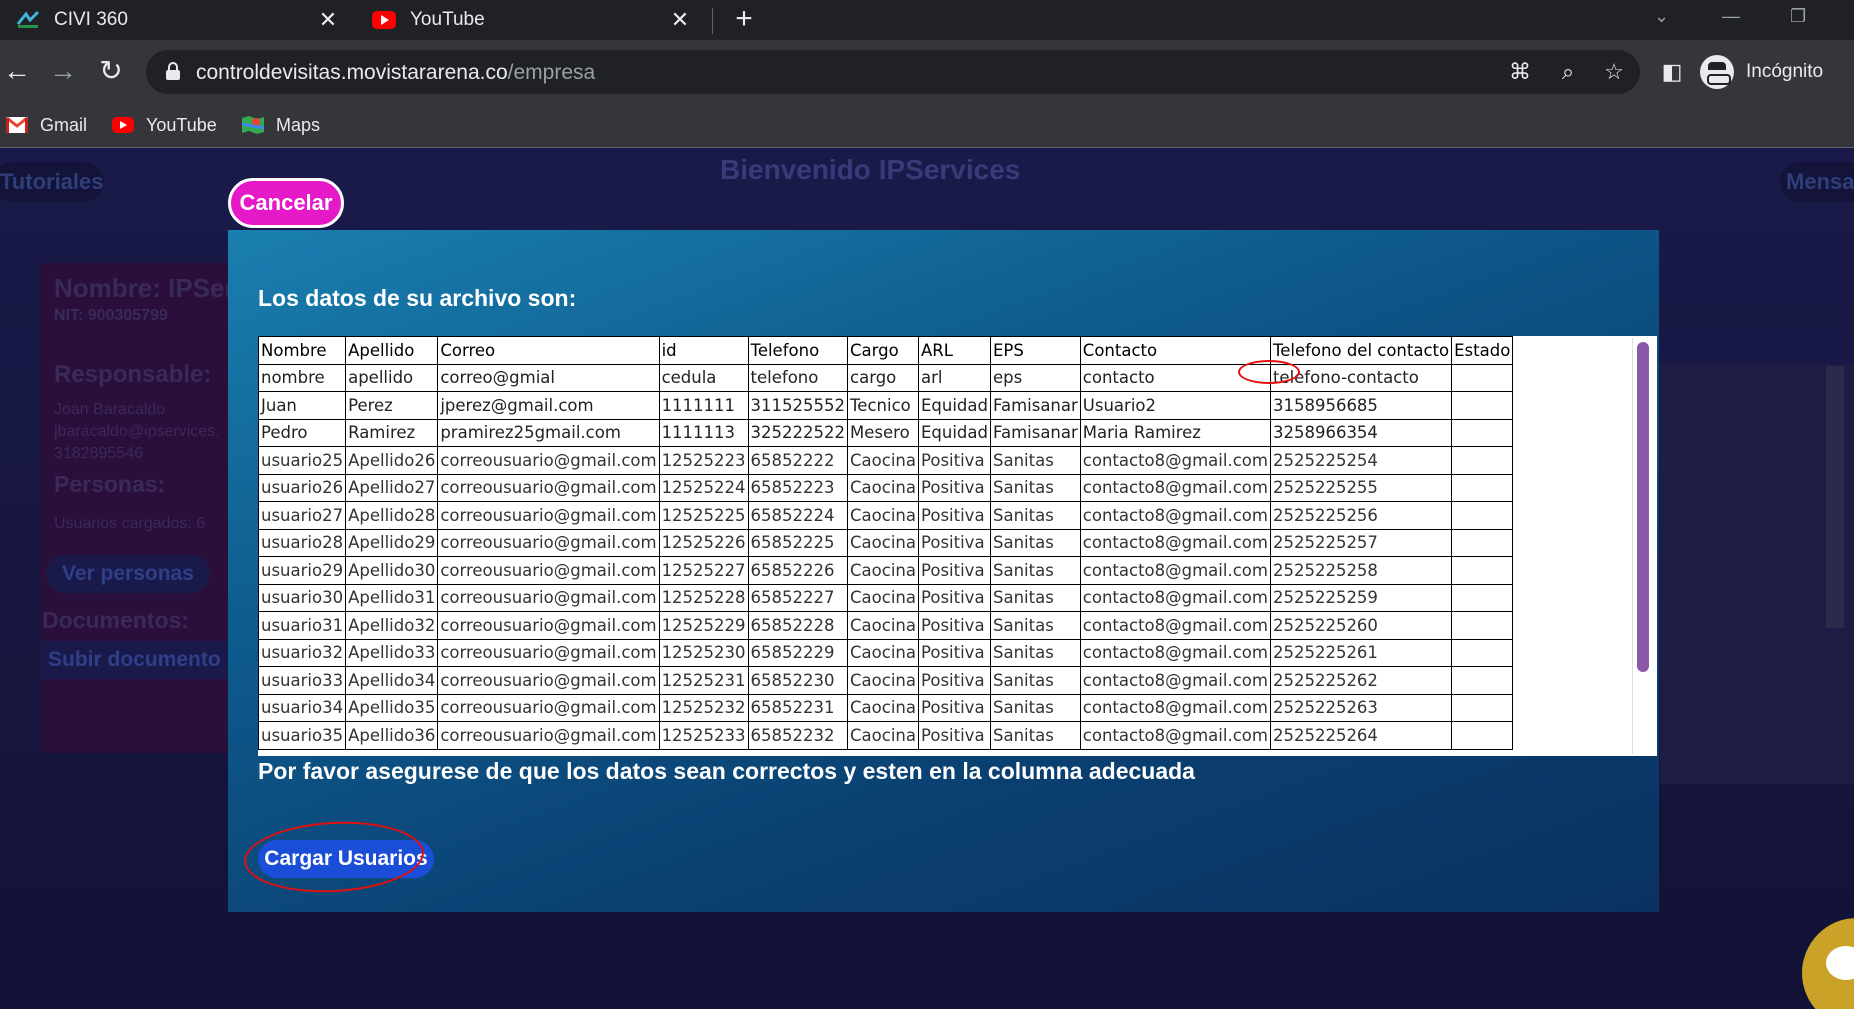  I want to click on welcome-heading: Bienvenido IPServices, so click(870, 169).